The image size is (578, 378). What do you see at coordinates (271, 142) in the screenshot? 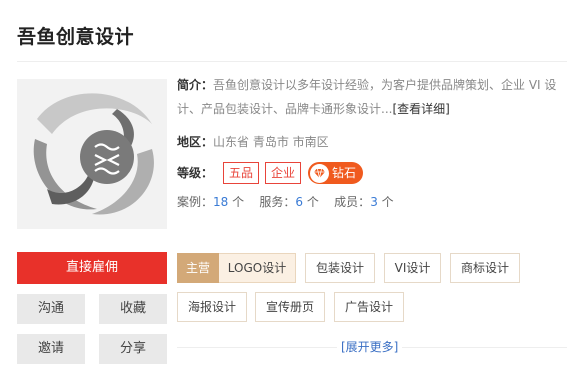
I see `region-value: 山东省 青岛市 市南区` at bounding box center [271, 142].